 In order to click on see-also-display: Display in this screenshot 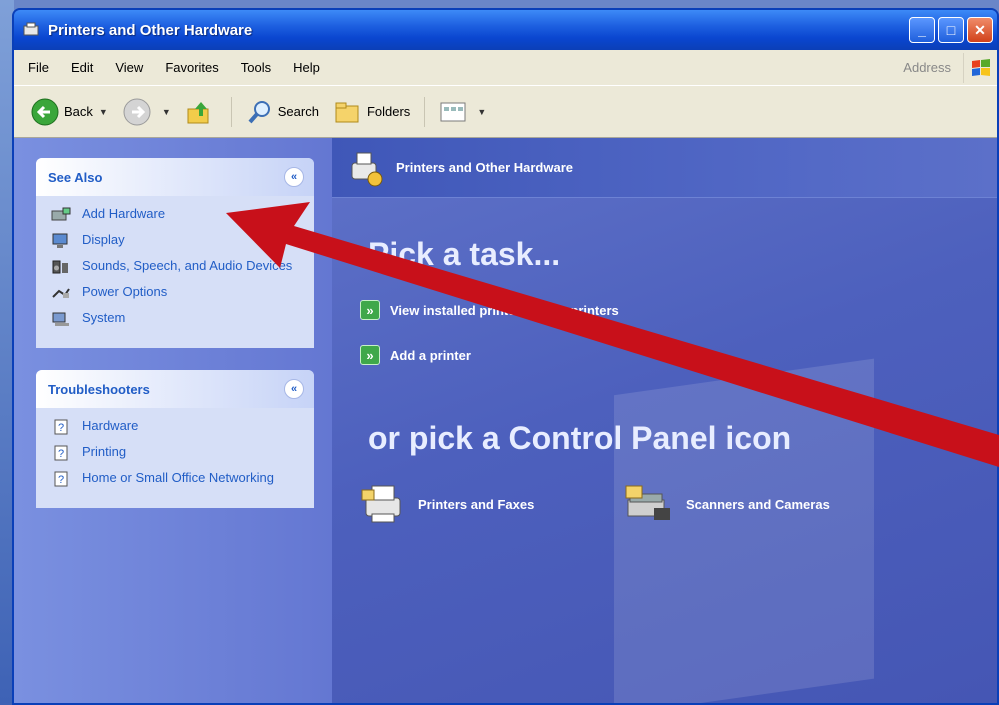, I will do `click(176, 241)`.